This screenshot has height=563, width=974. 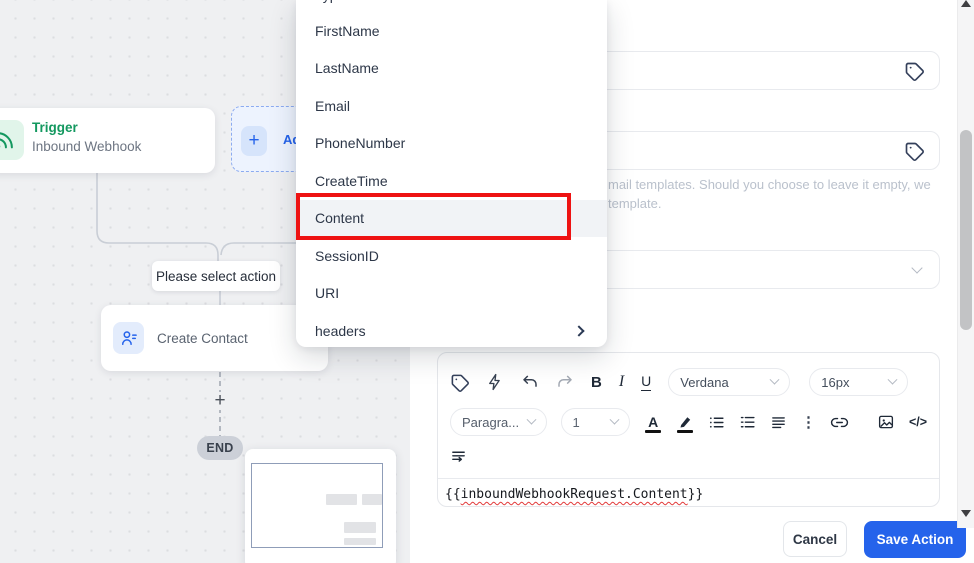 What do you see at coordinates (340, 330) in the screenshot?
I see `dropdown-item-headers-label: headers` at bounding box center [340, 330].